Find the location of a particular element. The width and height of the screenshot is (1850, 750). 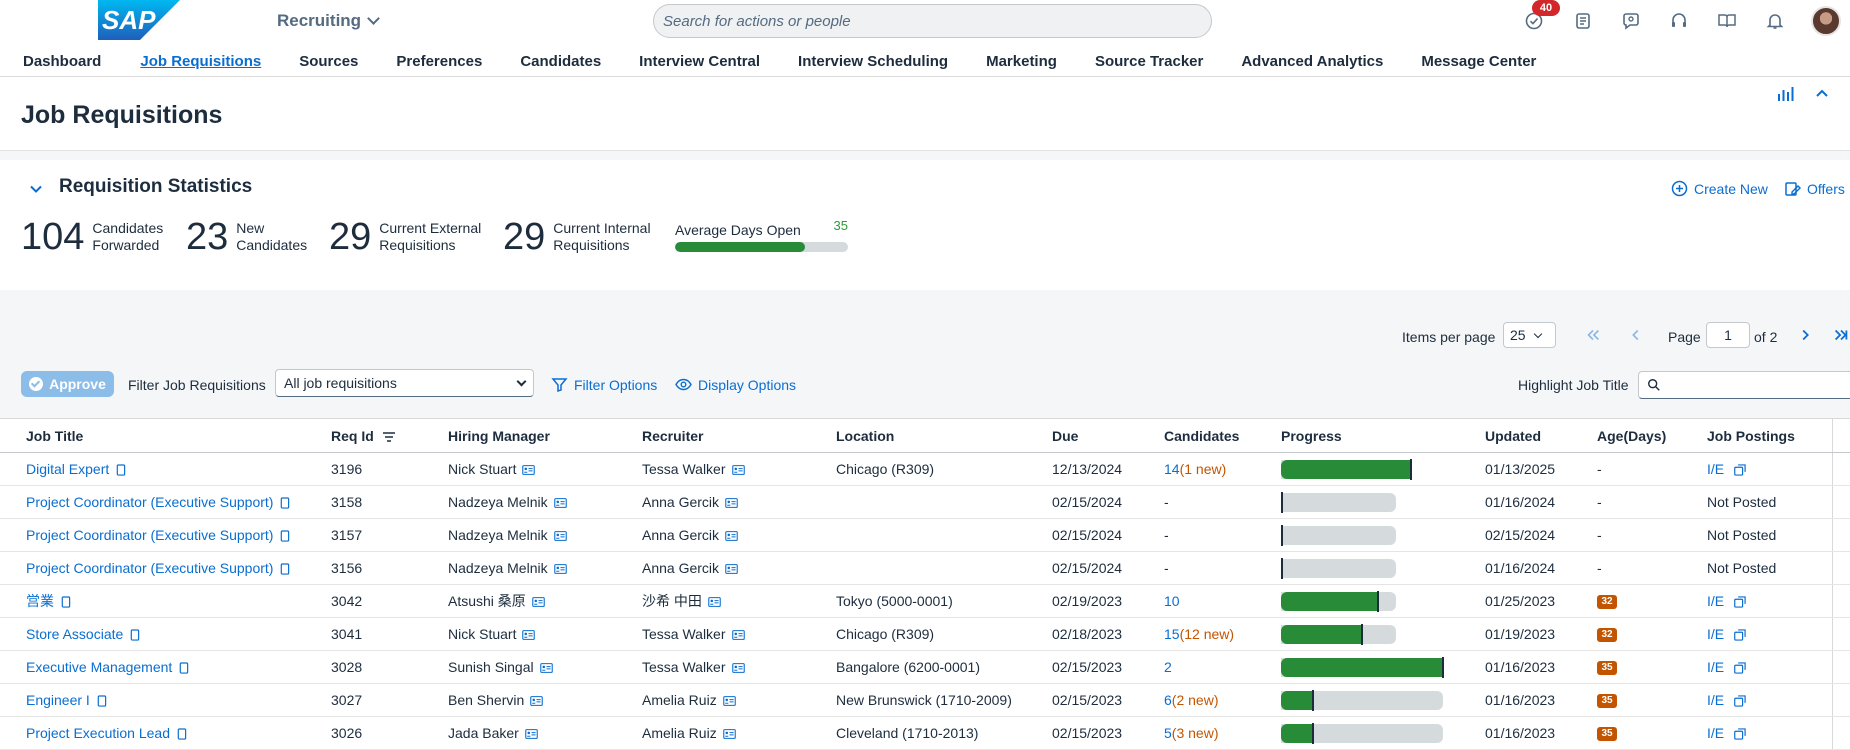

nav-item-preferences: Preferences is located at coordinates (439, 63).